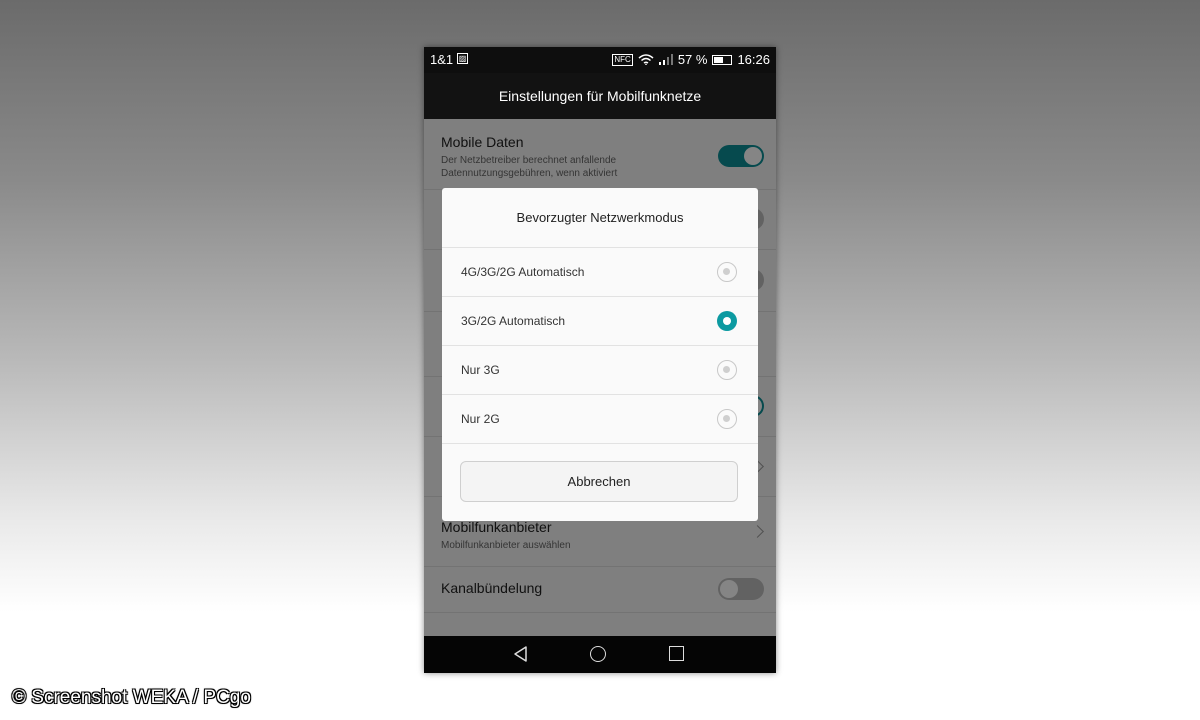 This screenshot has width=1200, height=720. Describe the element at coordinates (719, 59) in the screenshot. I see `battery-fill` at that location.